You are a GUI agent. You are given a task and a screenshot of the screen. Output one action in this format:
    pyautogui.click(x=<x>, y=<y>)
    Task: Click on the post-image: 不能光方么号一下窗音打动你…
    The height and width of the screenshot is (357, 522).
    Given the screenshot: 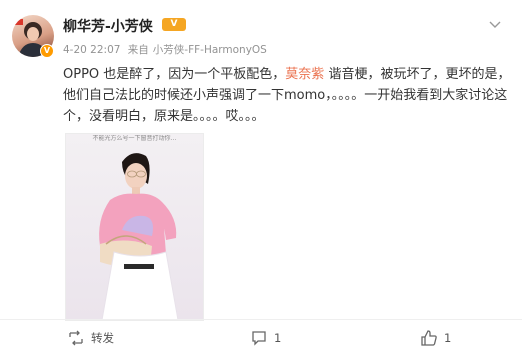 What is the action you would take?
    pyautogui.click(x=134, y=227)
    